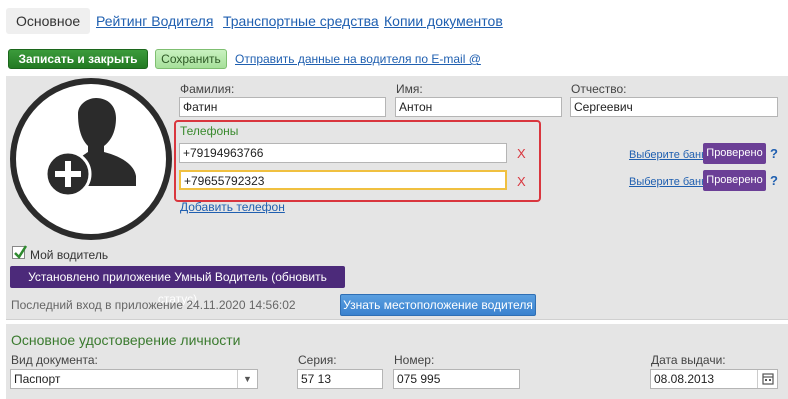  Describe the element at coordinates (317, 360) in the screenshot. I see `series-label: Серия:` at that location.